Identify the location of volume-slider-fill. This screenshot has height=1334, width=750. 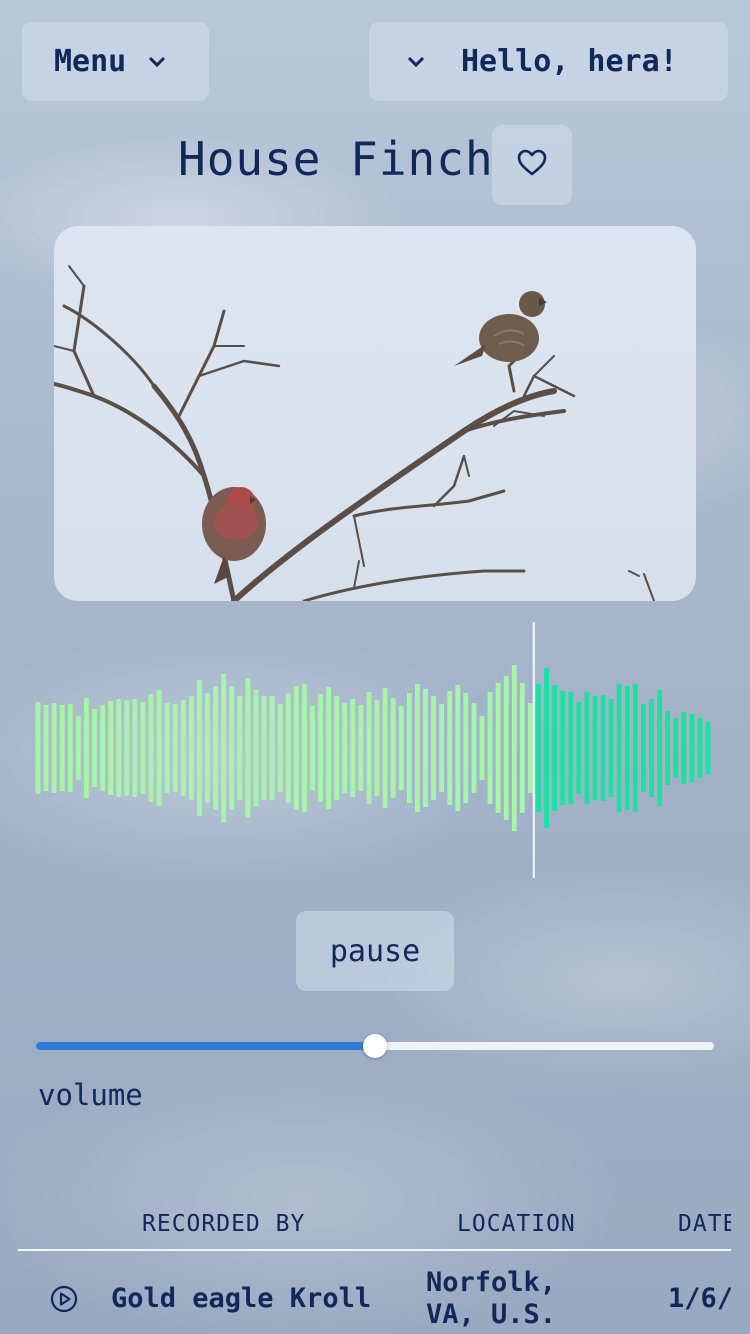
(205, 1046).